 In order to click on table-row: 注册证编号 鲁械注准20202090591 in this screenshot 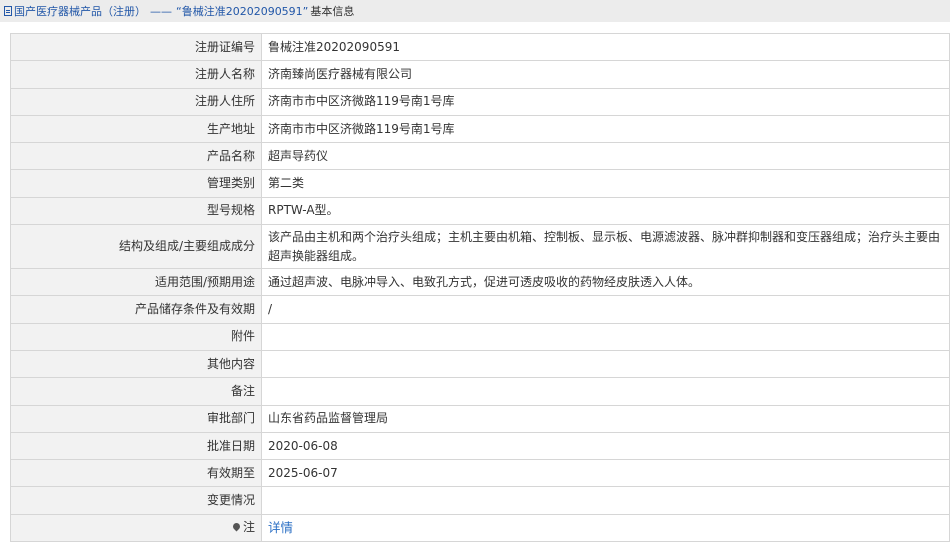, I will do `click(480, 47)`.